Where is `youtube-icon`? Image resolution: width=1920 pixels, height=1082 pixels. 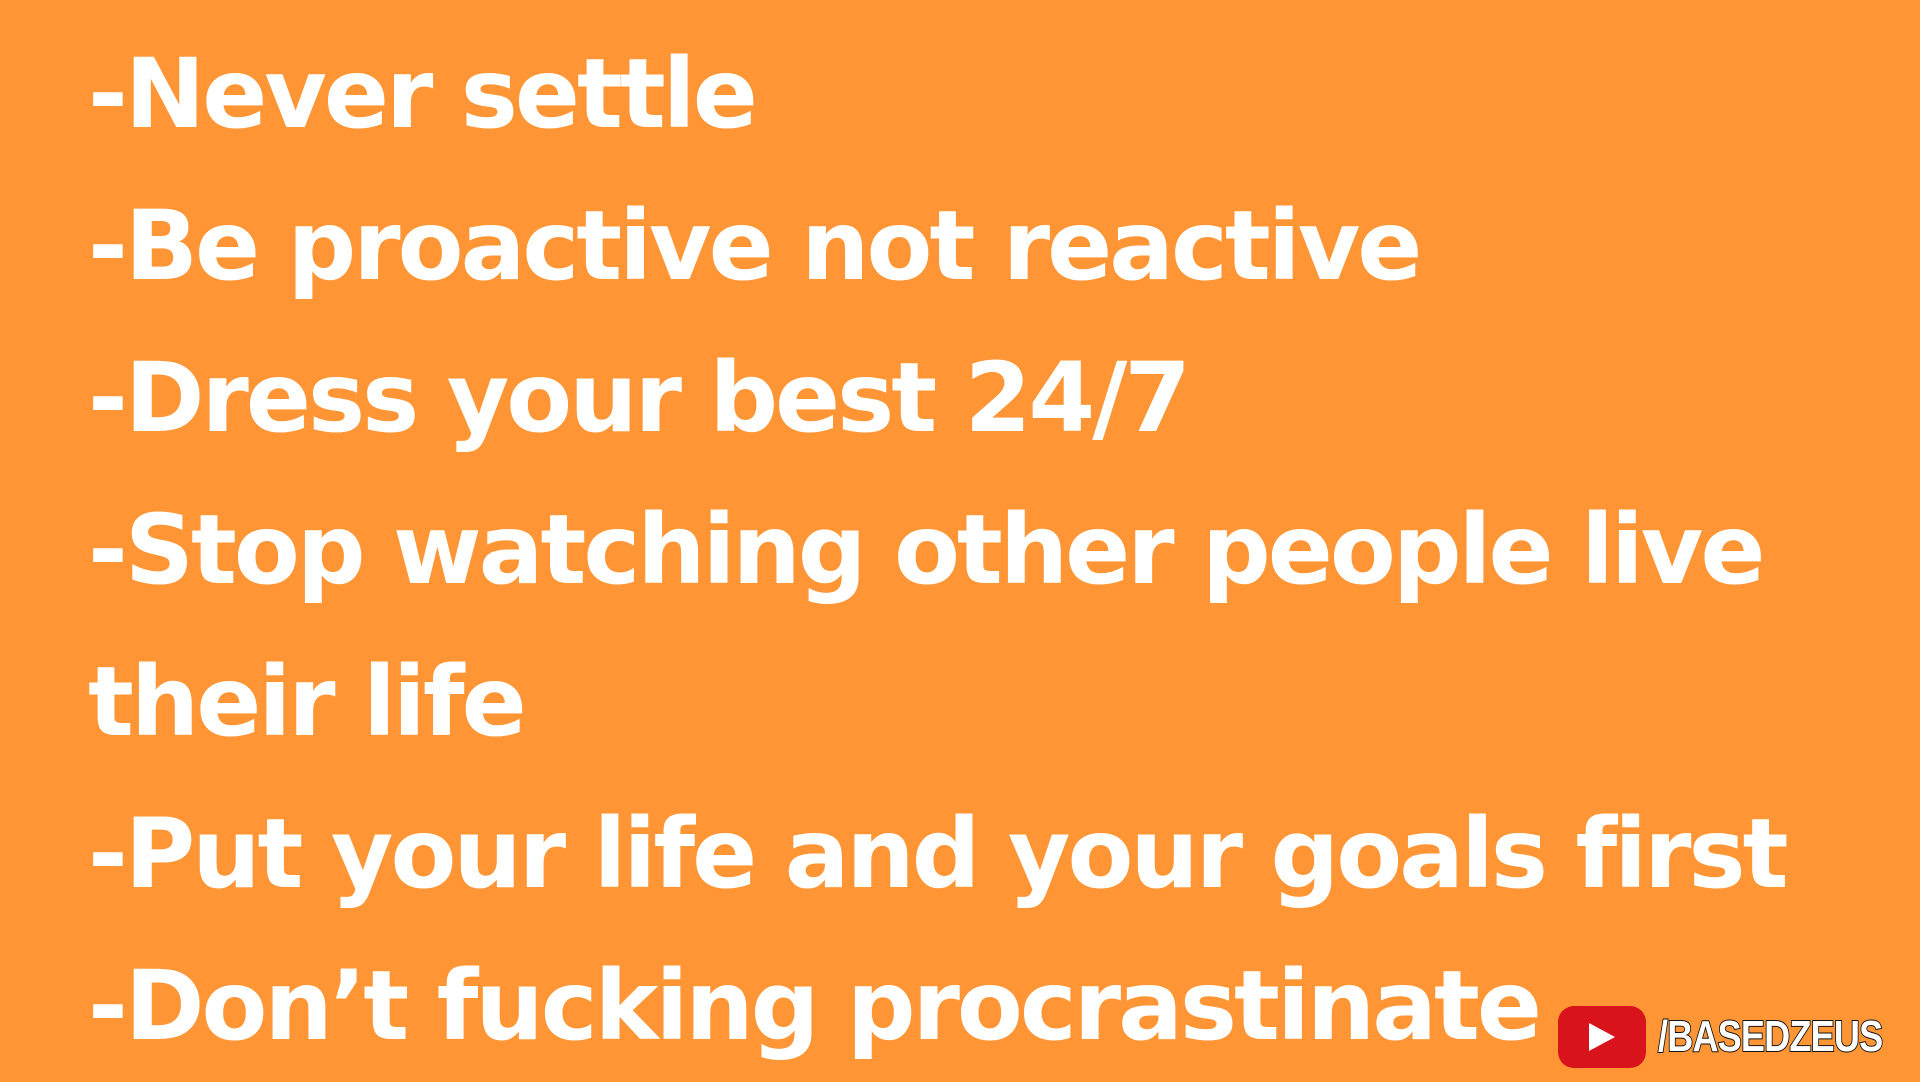 youtube-icon is located at coordinates (1602, 1037).